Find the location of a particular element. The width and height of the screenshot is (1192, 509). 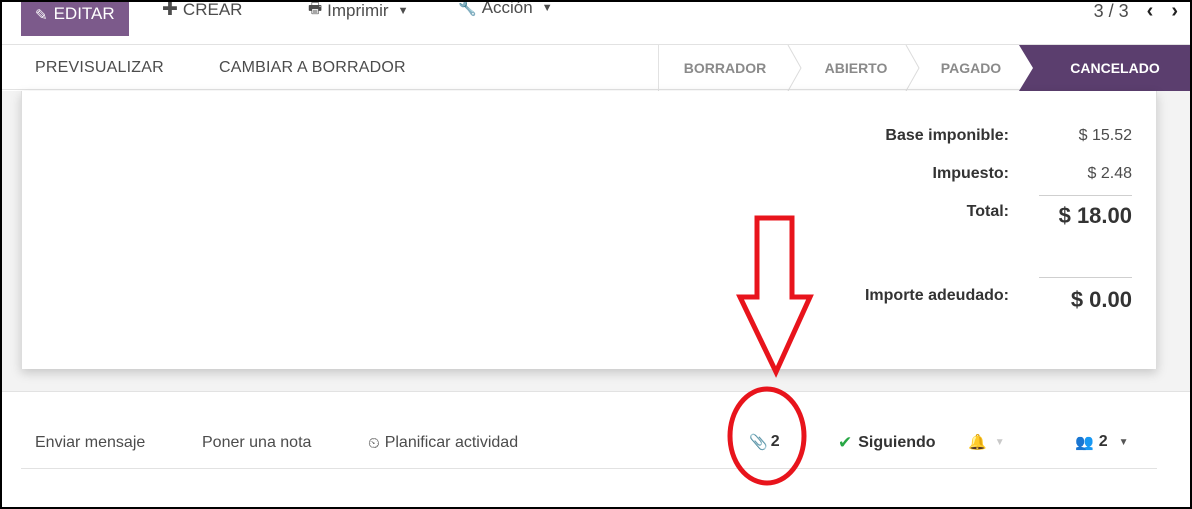

following-button: ✔ Siguiendo is located at coordinates (887, 443).